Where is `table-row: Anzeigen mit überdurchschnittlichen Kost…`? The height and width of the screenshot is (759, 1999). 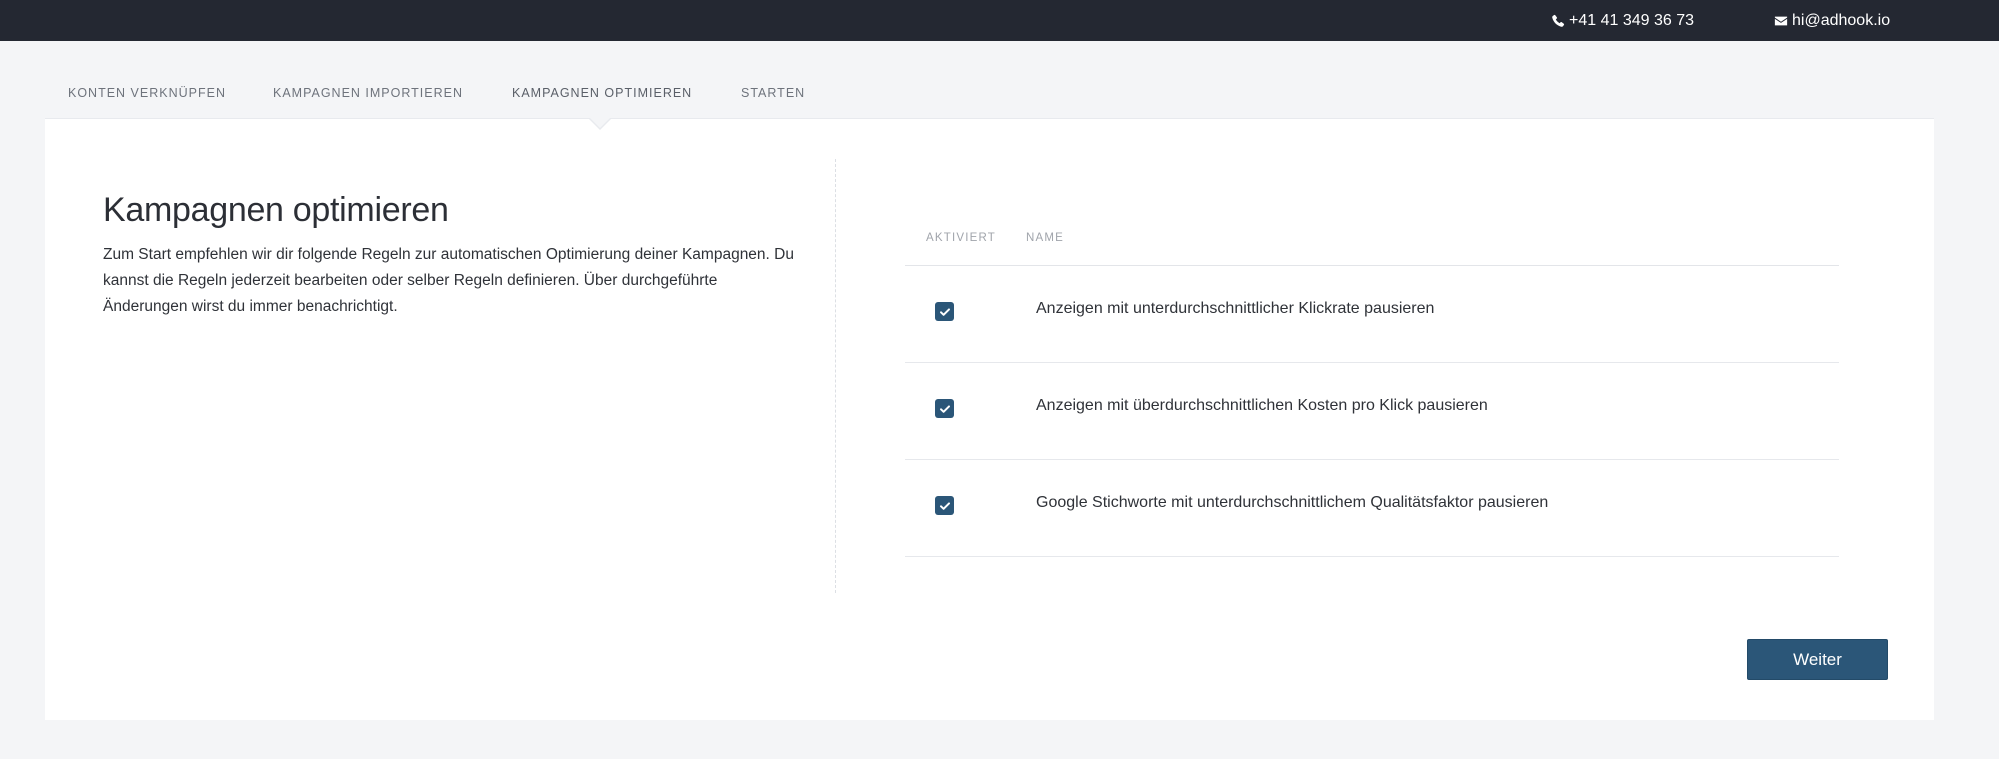
table-row: Anzeigen mit überdurchschnittlichen Kost… is located at coordinates (1372, 411).